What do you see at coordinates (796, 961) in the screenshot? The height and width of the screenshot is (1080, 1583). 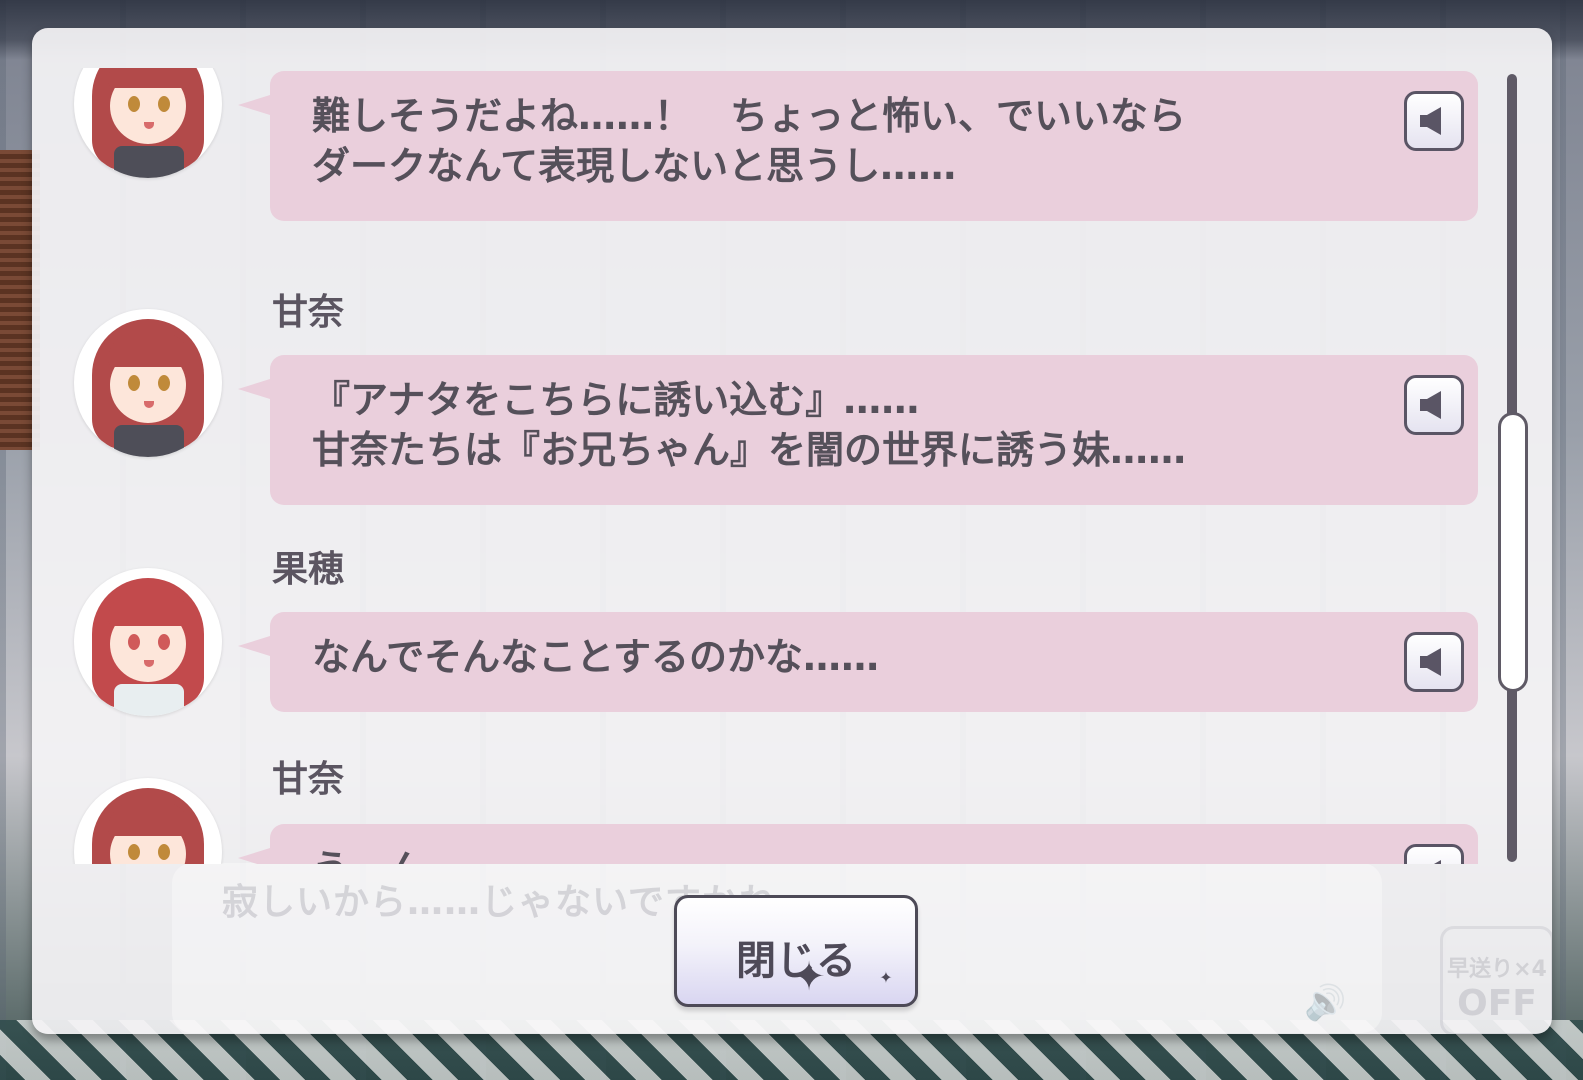 I see `close-button-label: 閉じる` at bounding box center [796, 961].